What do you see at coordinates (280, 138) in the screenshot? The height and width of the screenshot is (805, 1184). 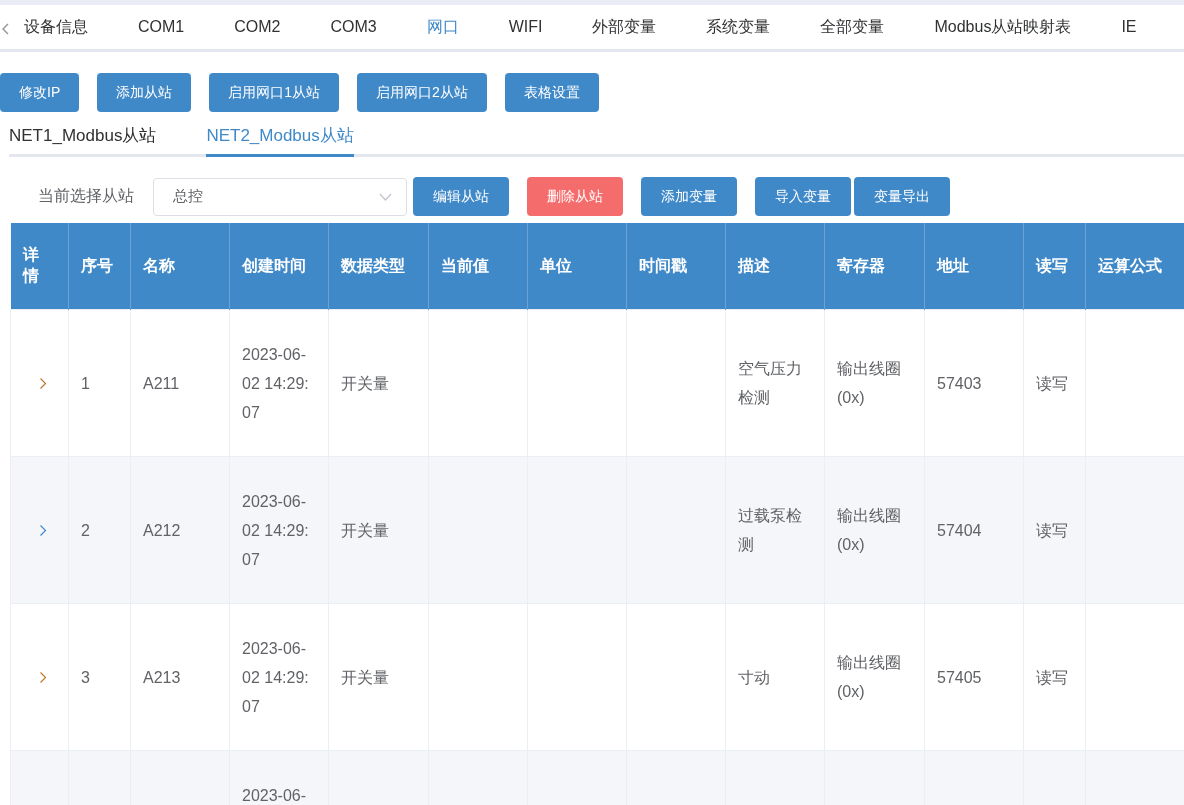 I see `sub-tab: NET2_Modbus从站` at bounding box center [280, 138].